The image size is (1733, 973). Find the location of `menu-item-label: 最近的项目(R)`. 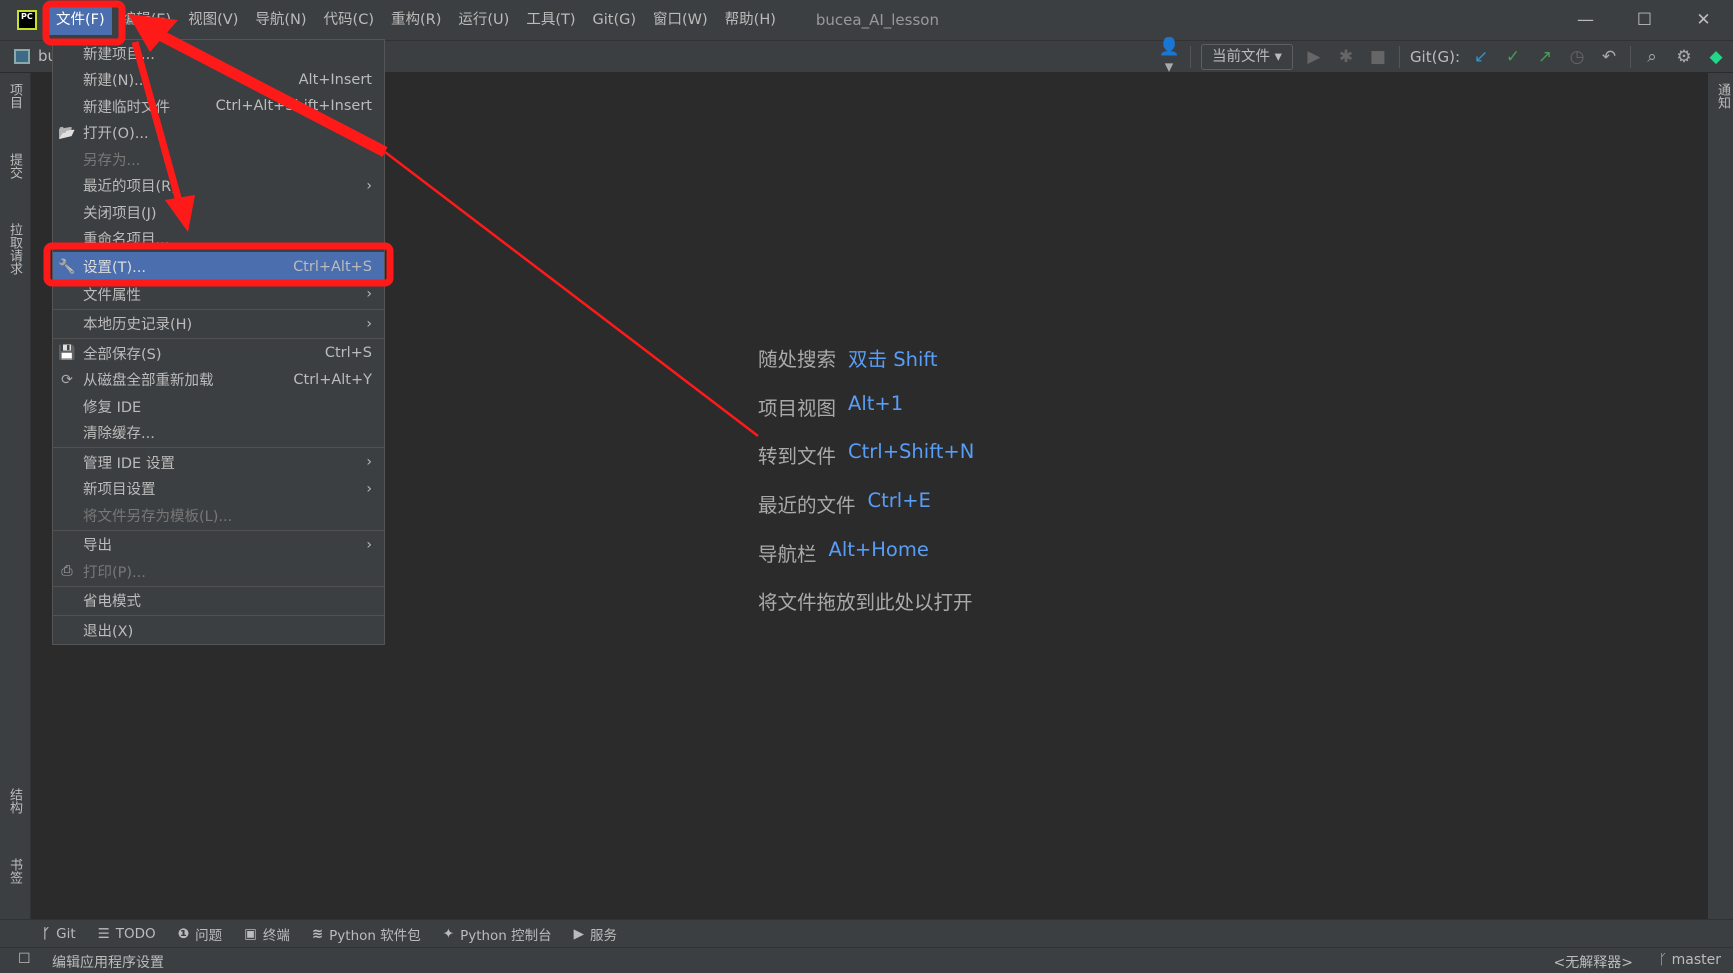

menu-item-label: 最近的项目(R) is located at coordinates (130, 187).